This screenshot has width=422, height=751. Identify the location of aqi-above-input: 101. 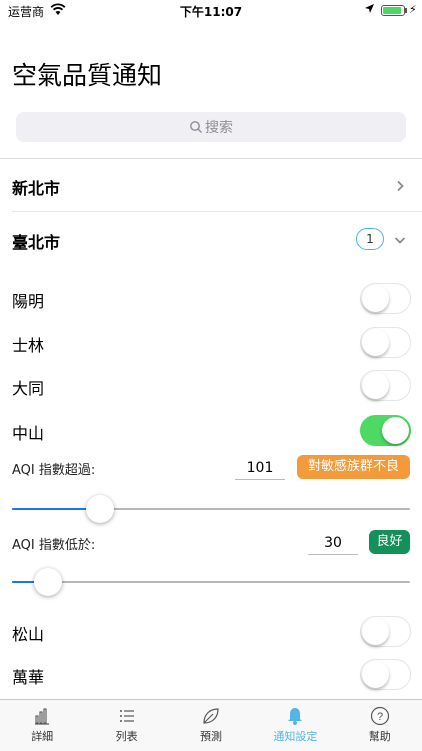
(260, 468).